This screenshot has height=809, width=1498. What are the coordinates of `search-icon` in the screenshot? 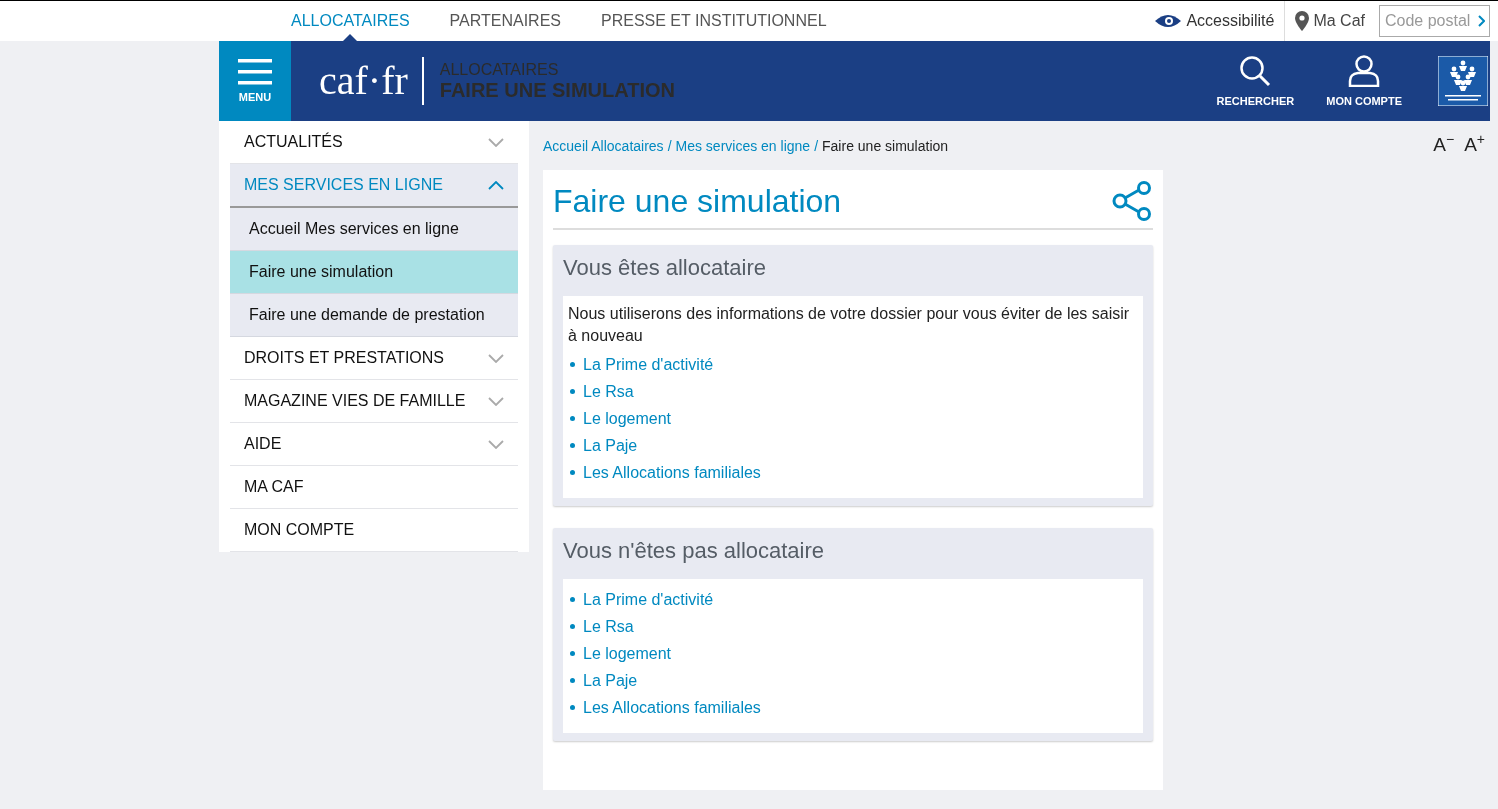 It's located at (1255, 71).